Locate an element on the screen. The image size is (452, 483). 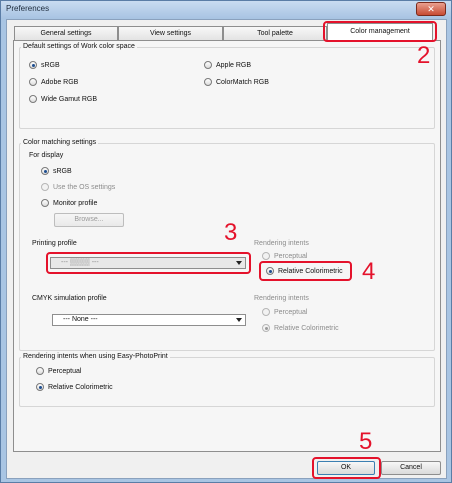
printing-profile-select: --- ▒▒▒▒ --- is located at coordinates (148, 263).